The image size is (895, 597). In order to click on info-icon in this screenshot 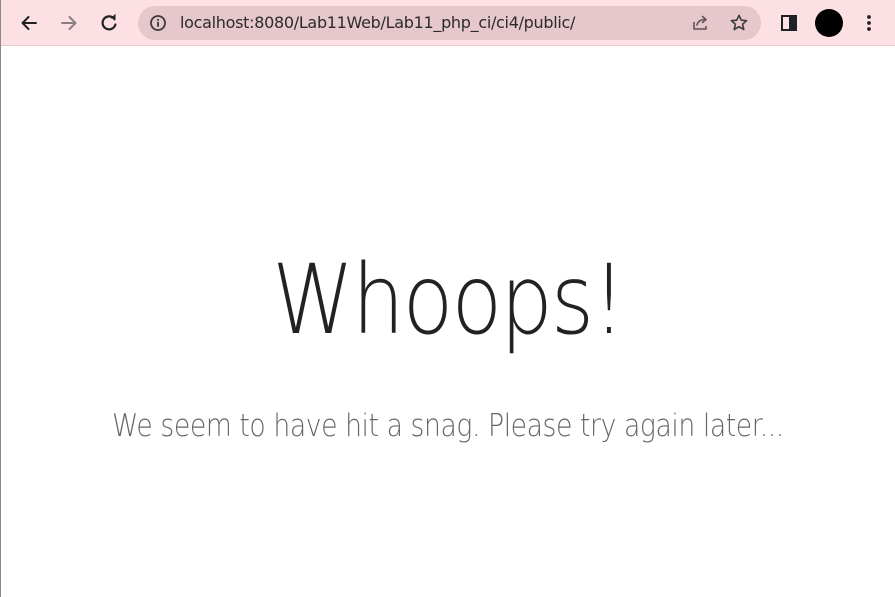, I will do `click(158, 23)`.